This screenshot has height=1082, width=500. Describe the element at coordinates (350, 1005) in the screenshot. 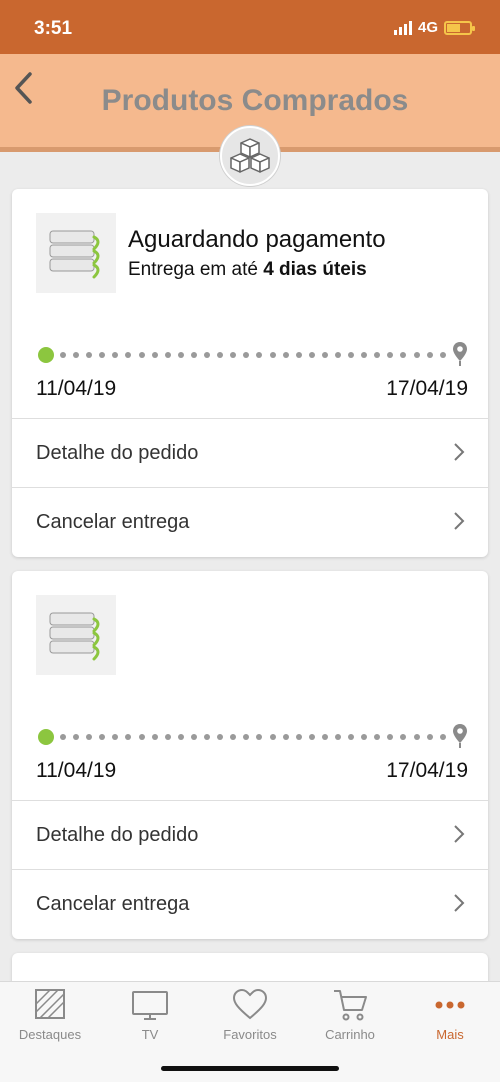

I see `cart-icon` at that location.